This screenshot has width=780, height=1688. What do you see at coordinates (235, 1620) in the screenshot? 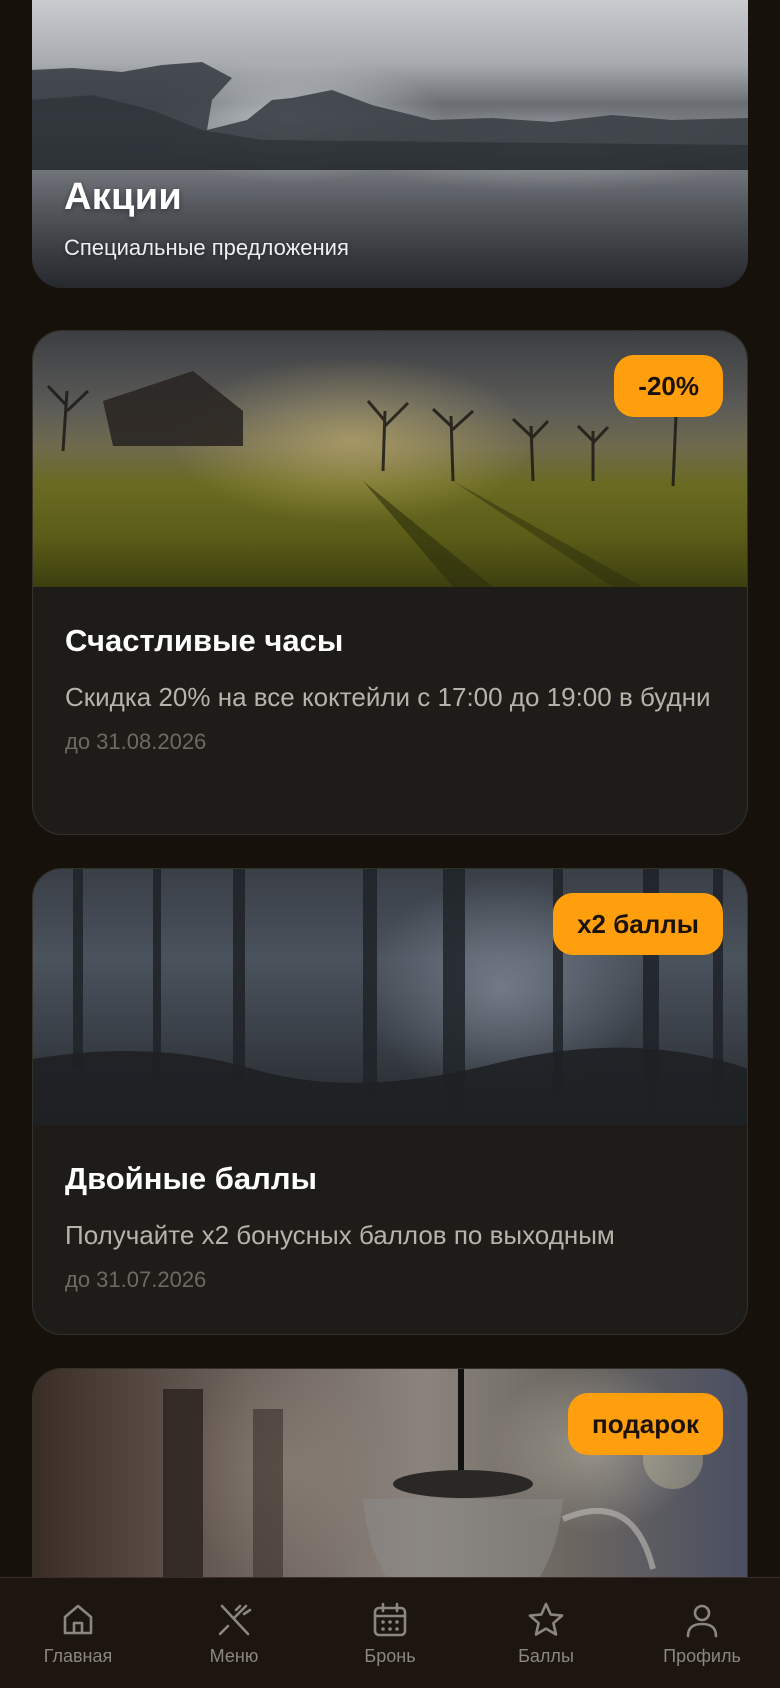
I see `cutlery-icon` at bounding box center [235, 1620].